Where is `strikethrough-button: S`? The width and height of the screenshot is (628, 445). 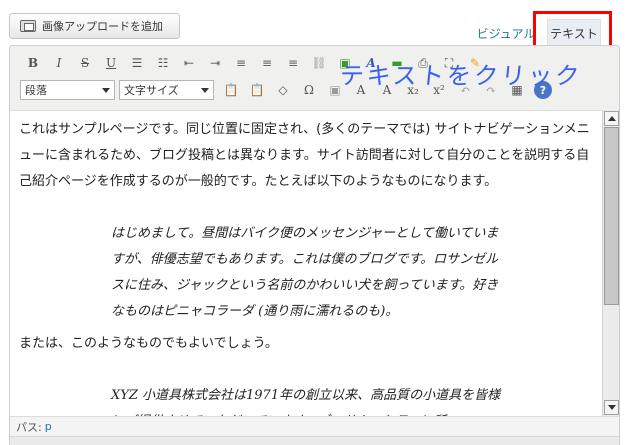
strikethrough-button: S is located at coordinates (85, 63).